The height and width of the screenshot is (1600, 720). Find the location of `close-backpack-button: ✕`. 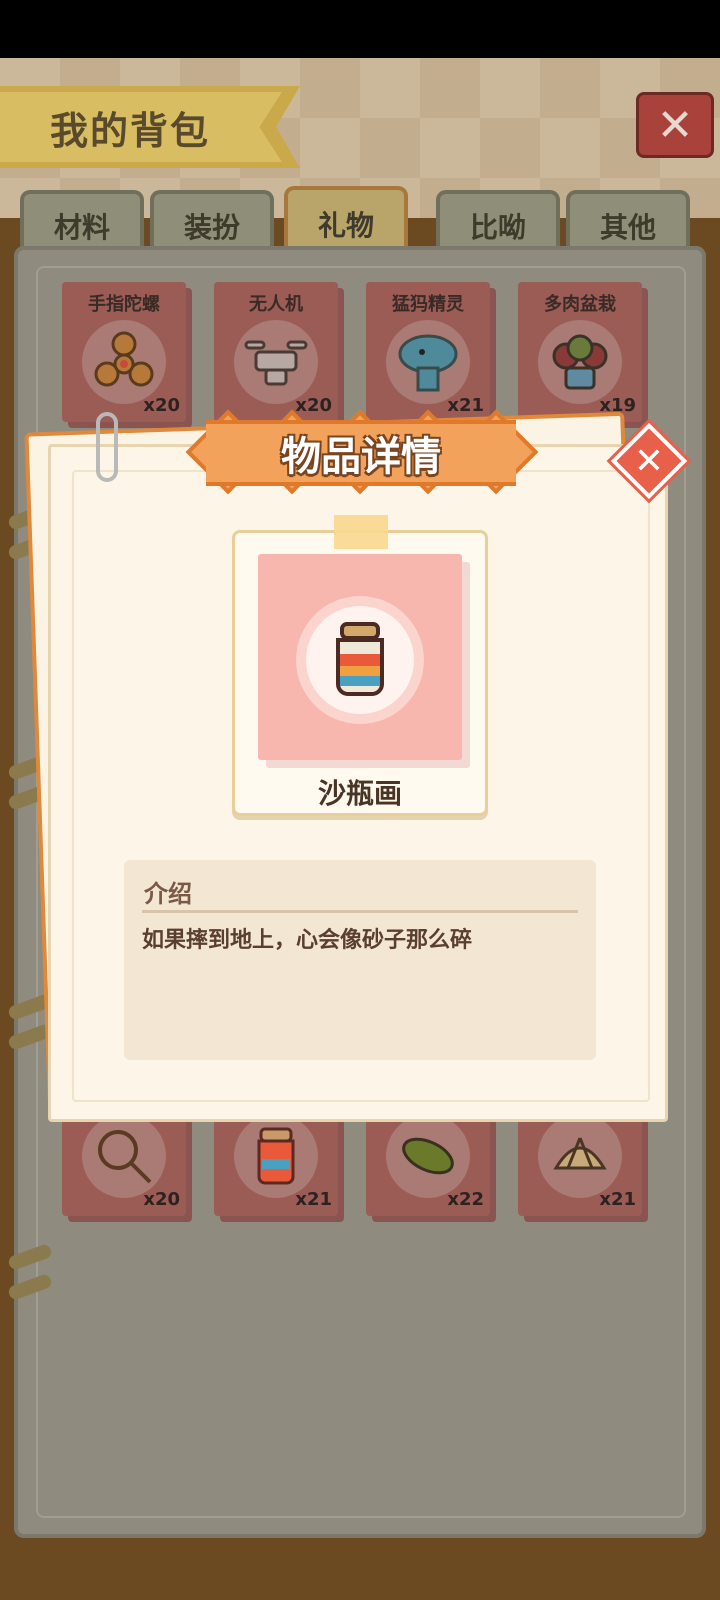

close-backpack-button: ✕ is located at coordinates (675, 125).